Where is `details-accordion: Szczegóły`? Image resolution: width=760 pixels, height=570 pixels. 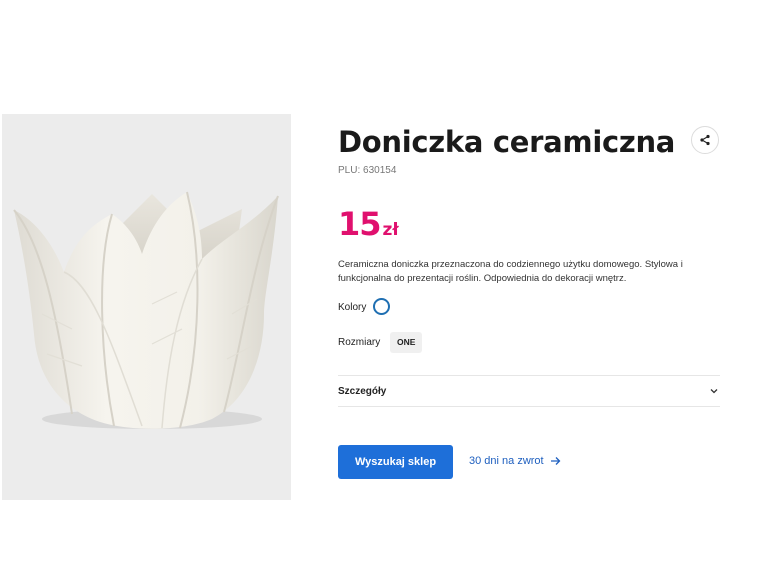
details-accordion: Szczegóły is located at coordinates (529, 391).